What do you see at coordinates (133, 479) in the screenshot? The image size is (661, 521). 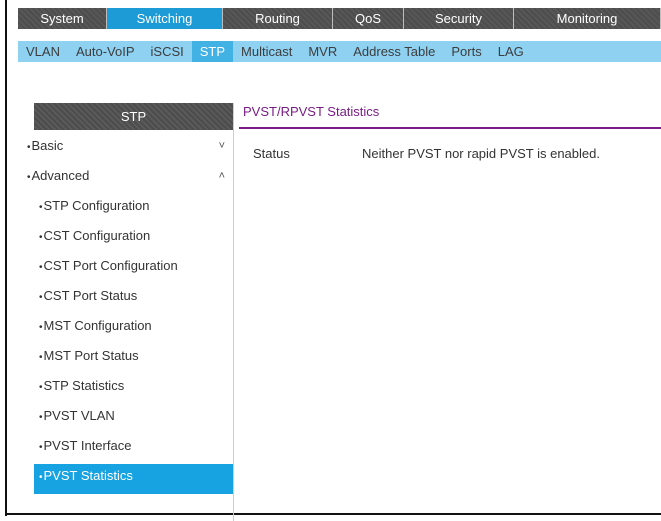 I see `sidebar-item-pvst-statistics: •PVST Statistics` at bounding box center [133, 479].